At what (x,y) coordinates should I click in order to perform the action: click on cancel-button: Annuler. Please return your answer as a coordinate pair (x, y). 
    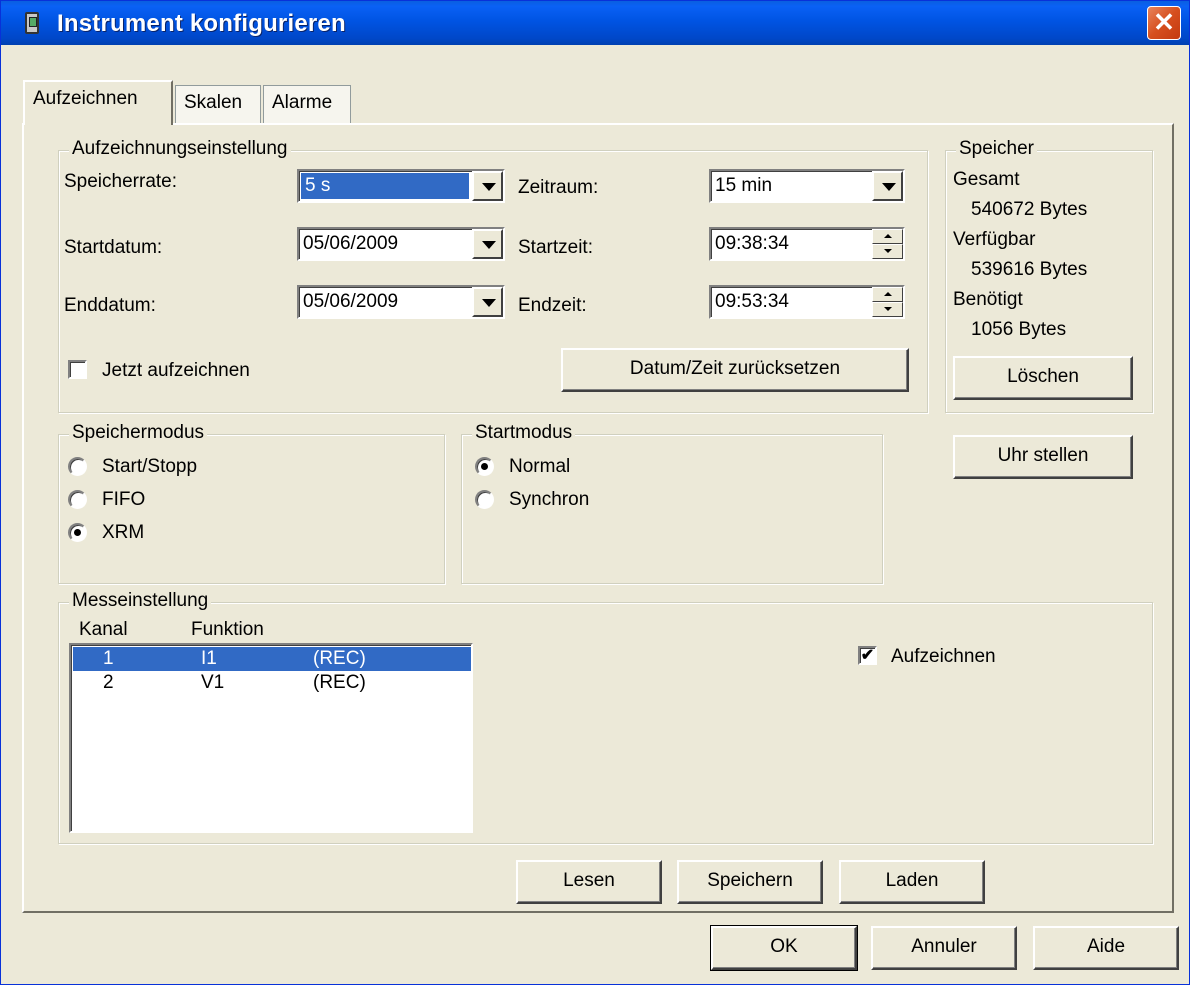
    Looking at the image, I should click on (944, 948).